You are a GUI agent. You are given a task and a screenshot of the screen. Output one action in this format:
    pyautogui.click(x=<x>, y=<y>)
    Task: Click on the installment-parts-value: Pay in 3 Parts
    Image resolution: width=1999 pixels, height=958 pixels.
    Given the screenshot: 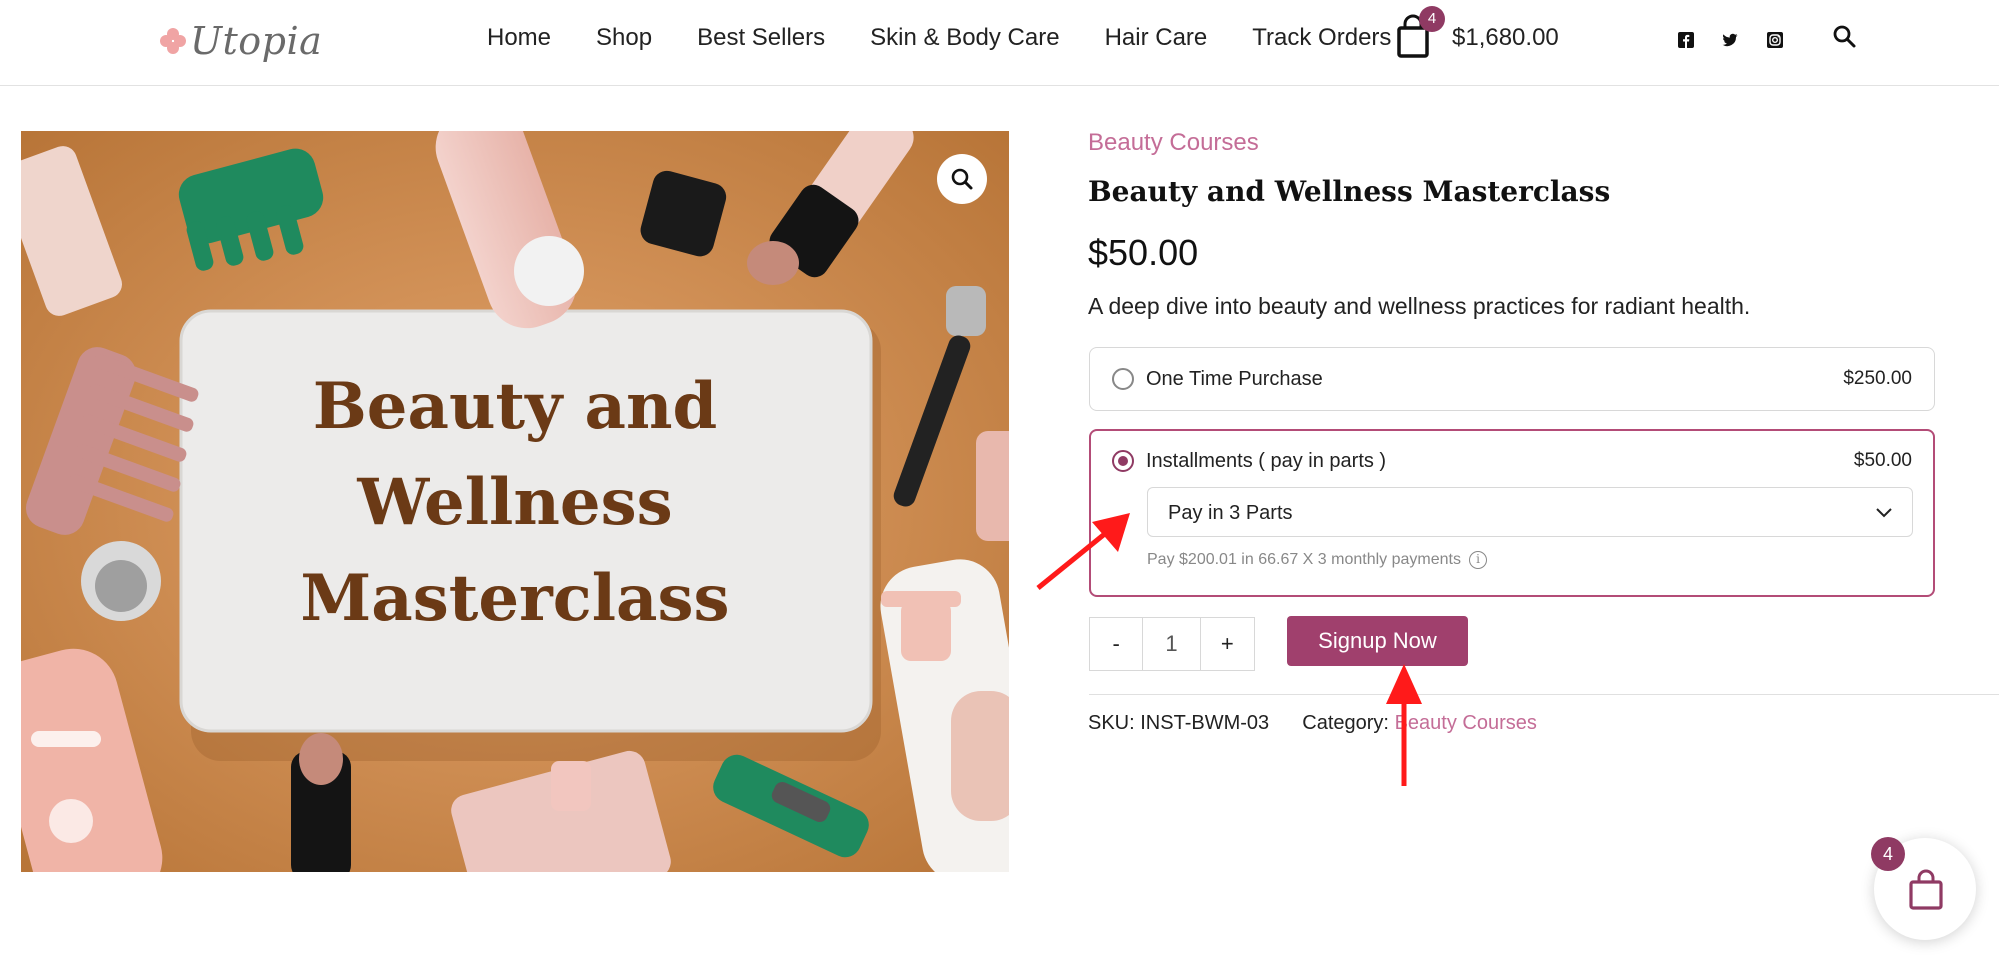 What is the action you would take?
    pyautogui.click(x=1230, y=513)
    